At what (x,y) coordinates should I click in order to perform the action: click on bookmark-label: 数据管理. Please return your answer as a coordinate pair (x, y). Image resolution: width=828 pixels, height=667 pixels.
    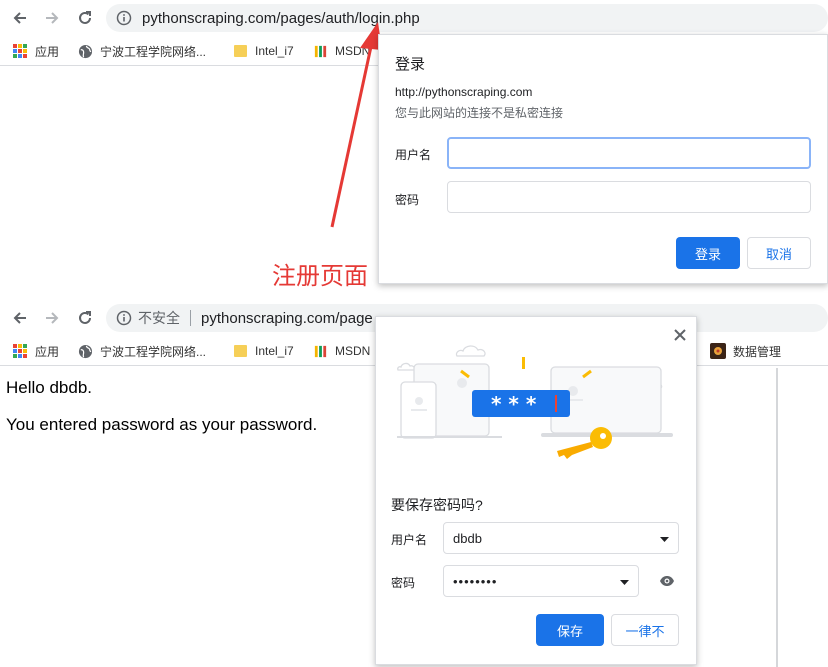
    Looking at the image, I should click on (757, 351).